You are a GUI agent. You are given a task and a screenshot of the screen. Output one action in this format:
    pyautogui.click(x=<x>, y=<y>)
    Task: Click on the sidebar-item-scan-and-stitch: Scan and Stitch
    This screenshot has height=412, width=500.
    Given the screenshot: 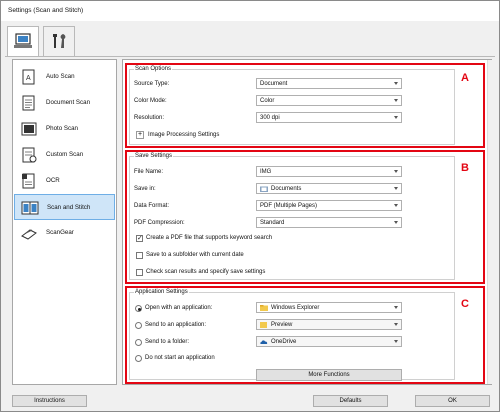 What is the action you would take?
    pyautogui.click(x=64, y=207)
    